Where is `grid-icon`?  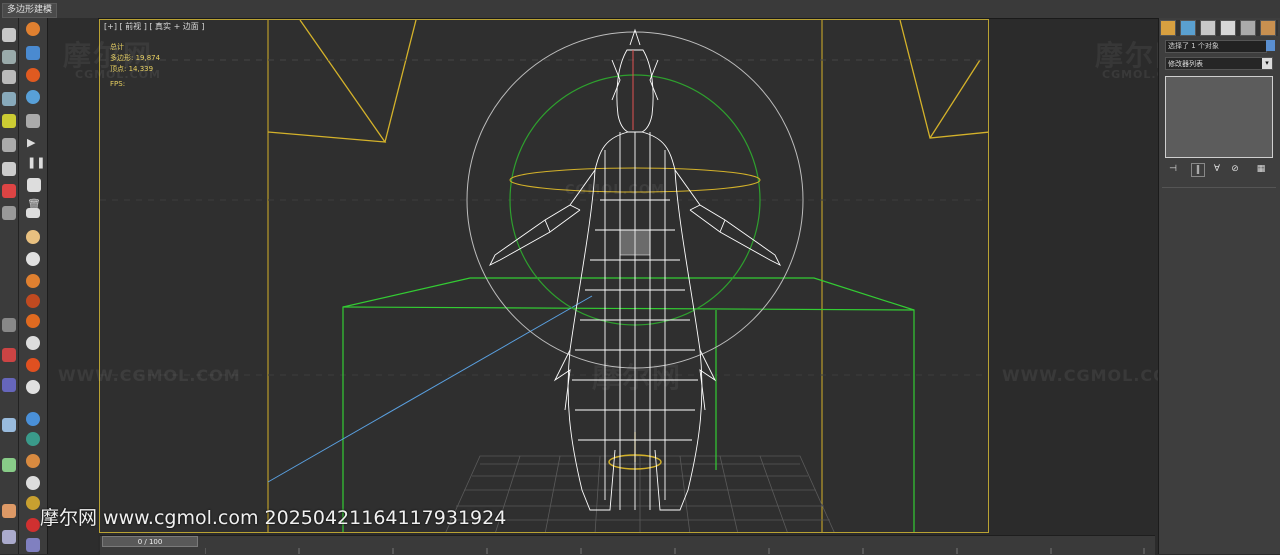 grid-icon is located at coordinates (9, 99).